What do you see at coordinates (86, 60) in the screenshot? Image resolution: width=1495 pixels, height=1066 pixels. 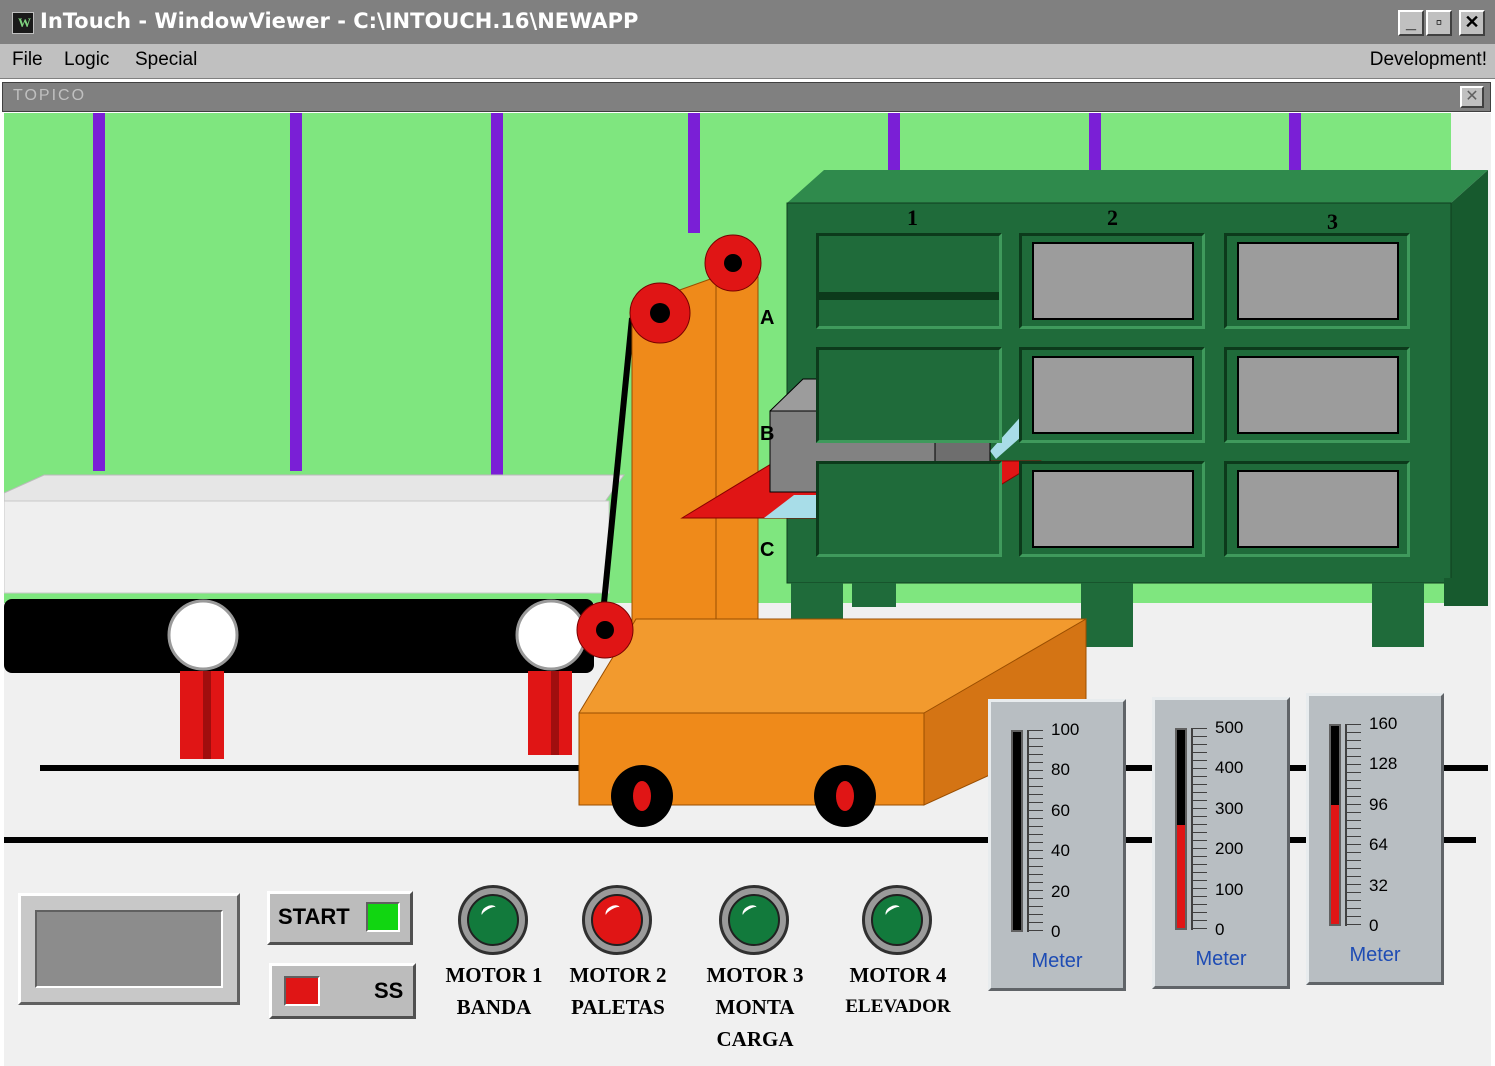 I see `menu-logic: Logic` at bounding box center [86, 60].